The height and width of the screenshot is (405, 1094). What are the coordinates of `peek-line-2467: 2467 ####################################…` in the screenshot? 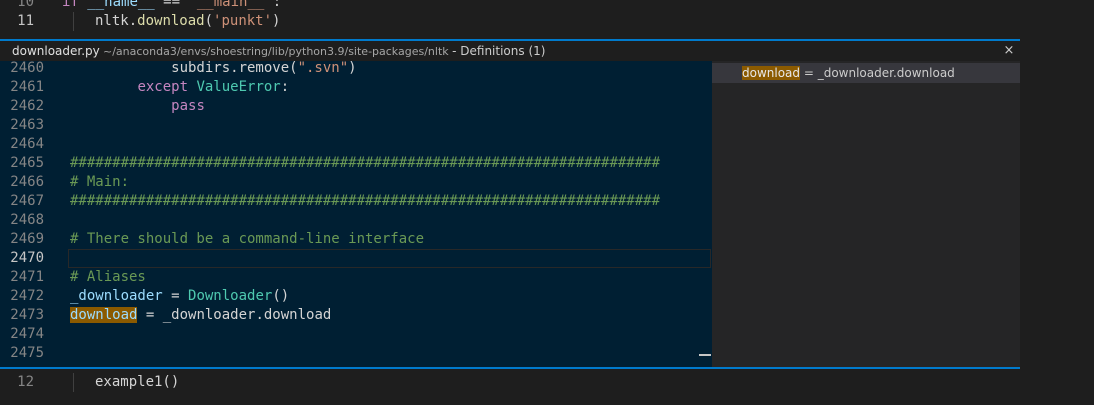 It's located at (356, 201).